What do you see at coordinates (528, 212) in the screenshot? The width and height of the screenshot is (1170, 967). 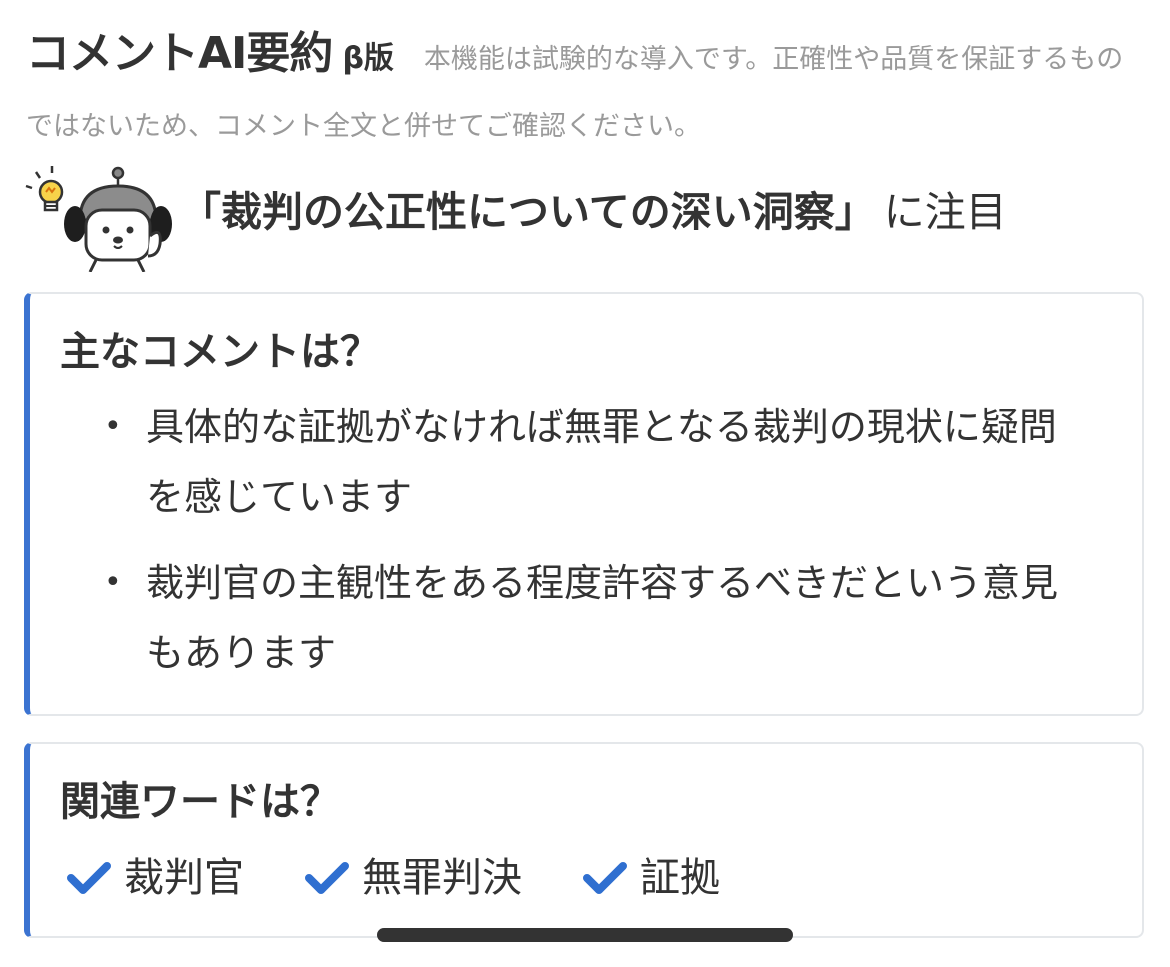 I see `focus-topic: 「裁判の公正性についての深い洞察」` at bounding box center [528, 212].